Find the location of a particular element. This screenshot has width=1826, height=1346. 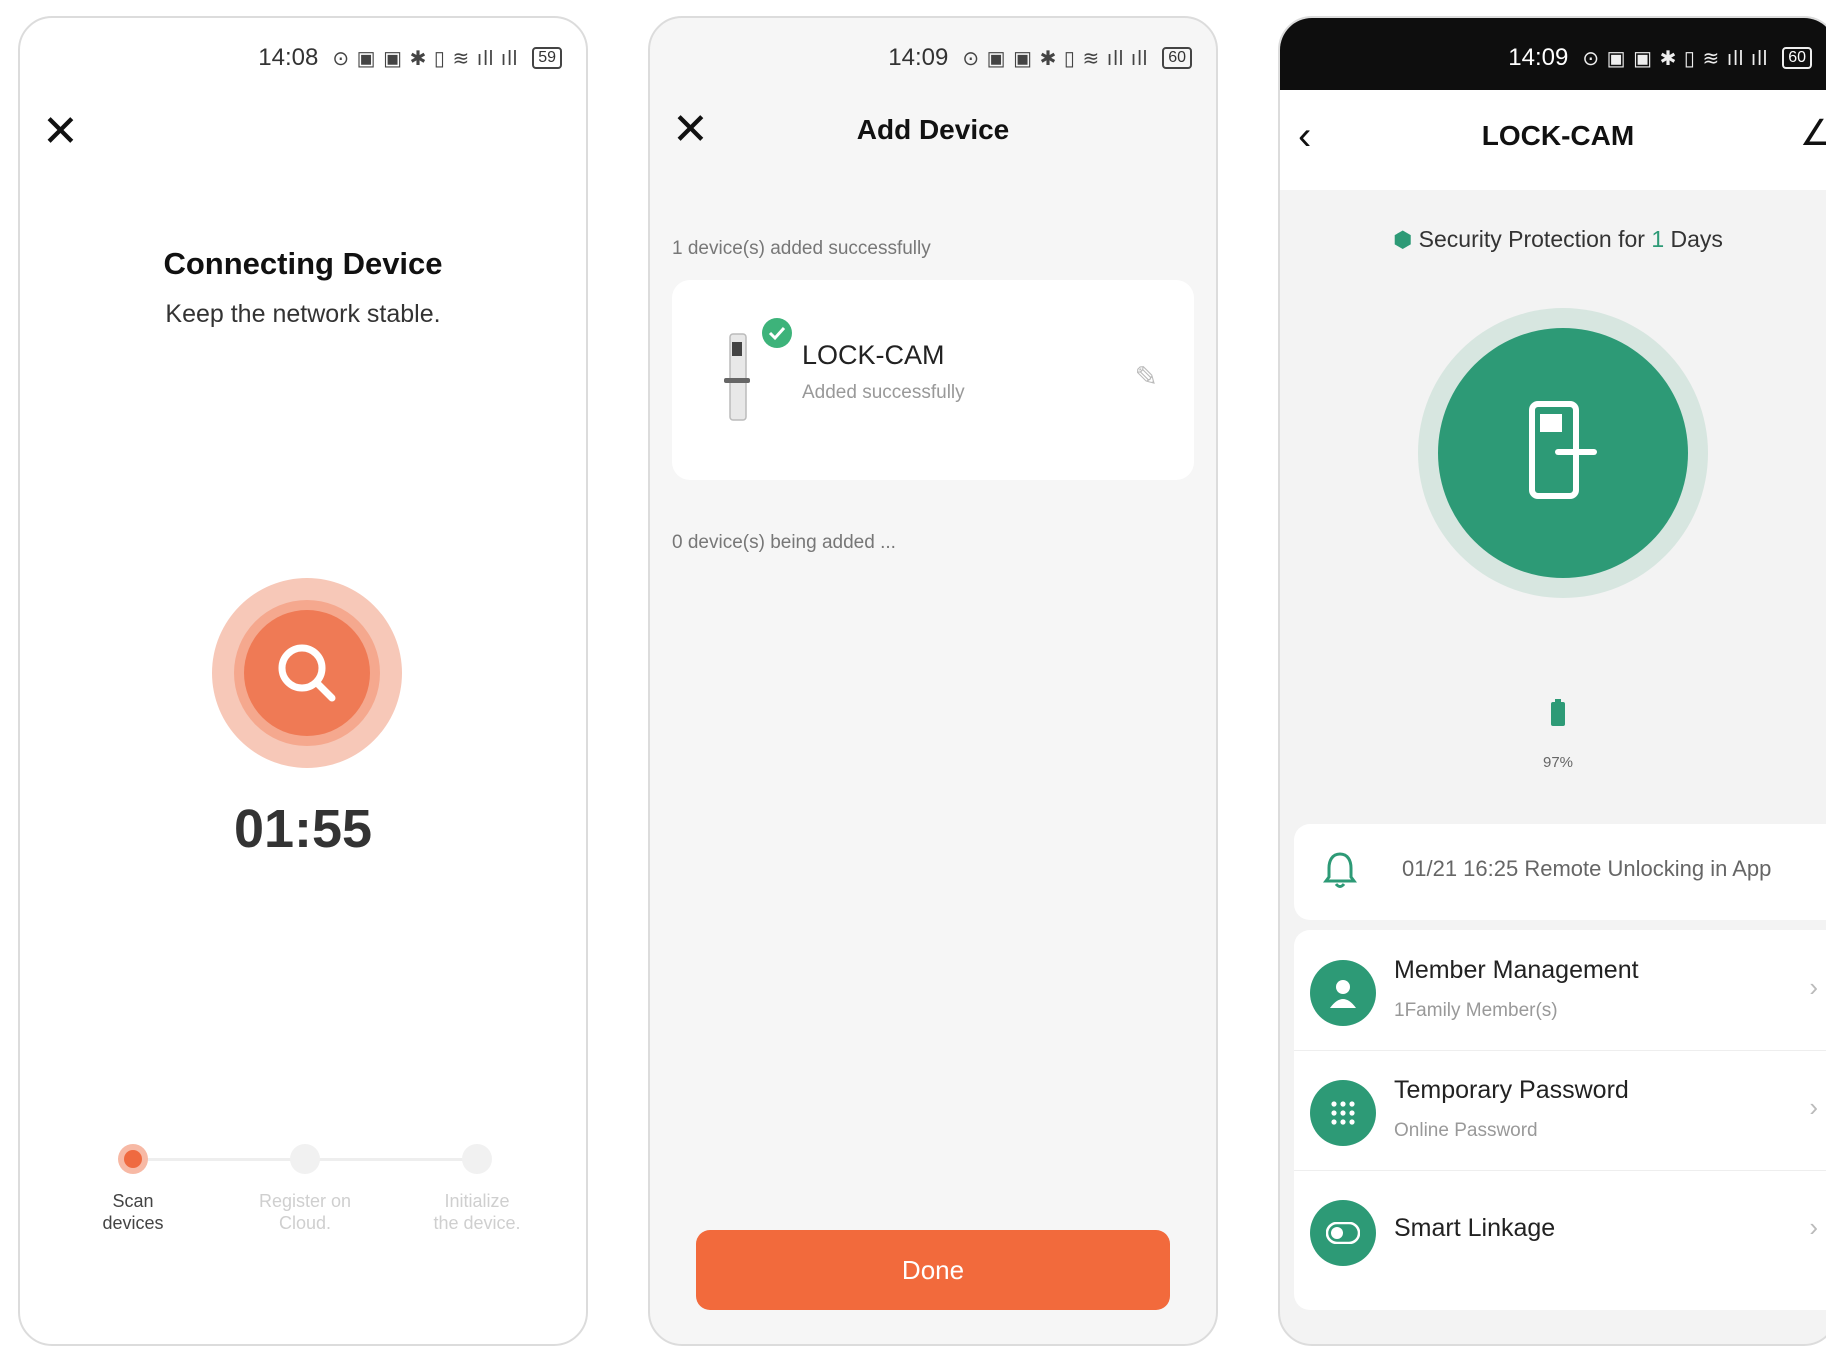

scanning-ring is located at coordinates (307, 673).